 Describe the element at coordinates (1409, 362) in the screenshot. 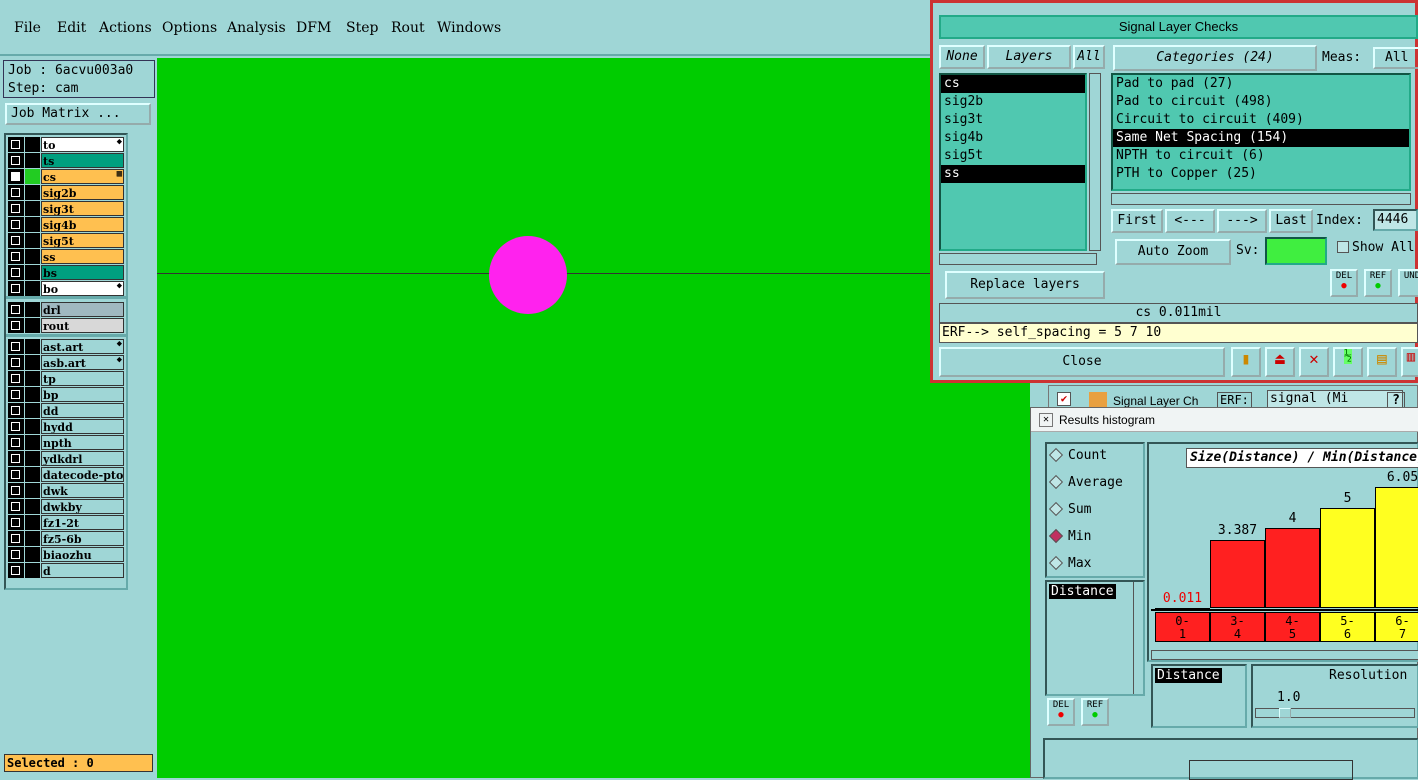

I see `histogram-icon: ▥` at that location.